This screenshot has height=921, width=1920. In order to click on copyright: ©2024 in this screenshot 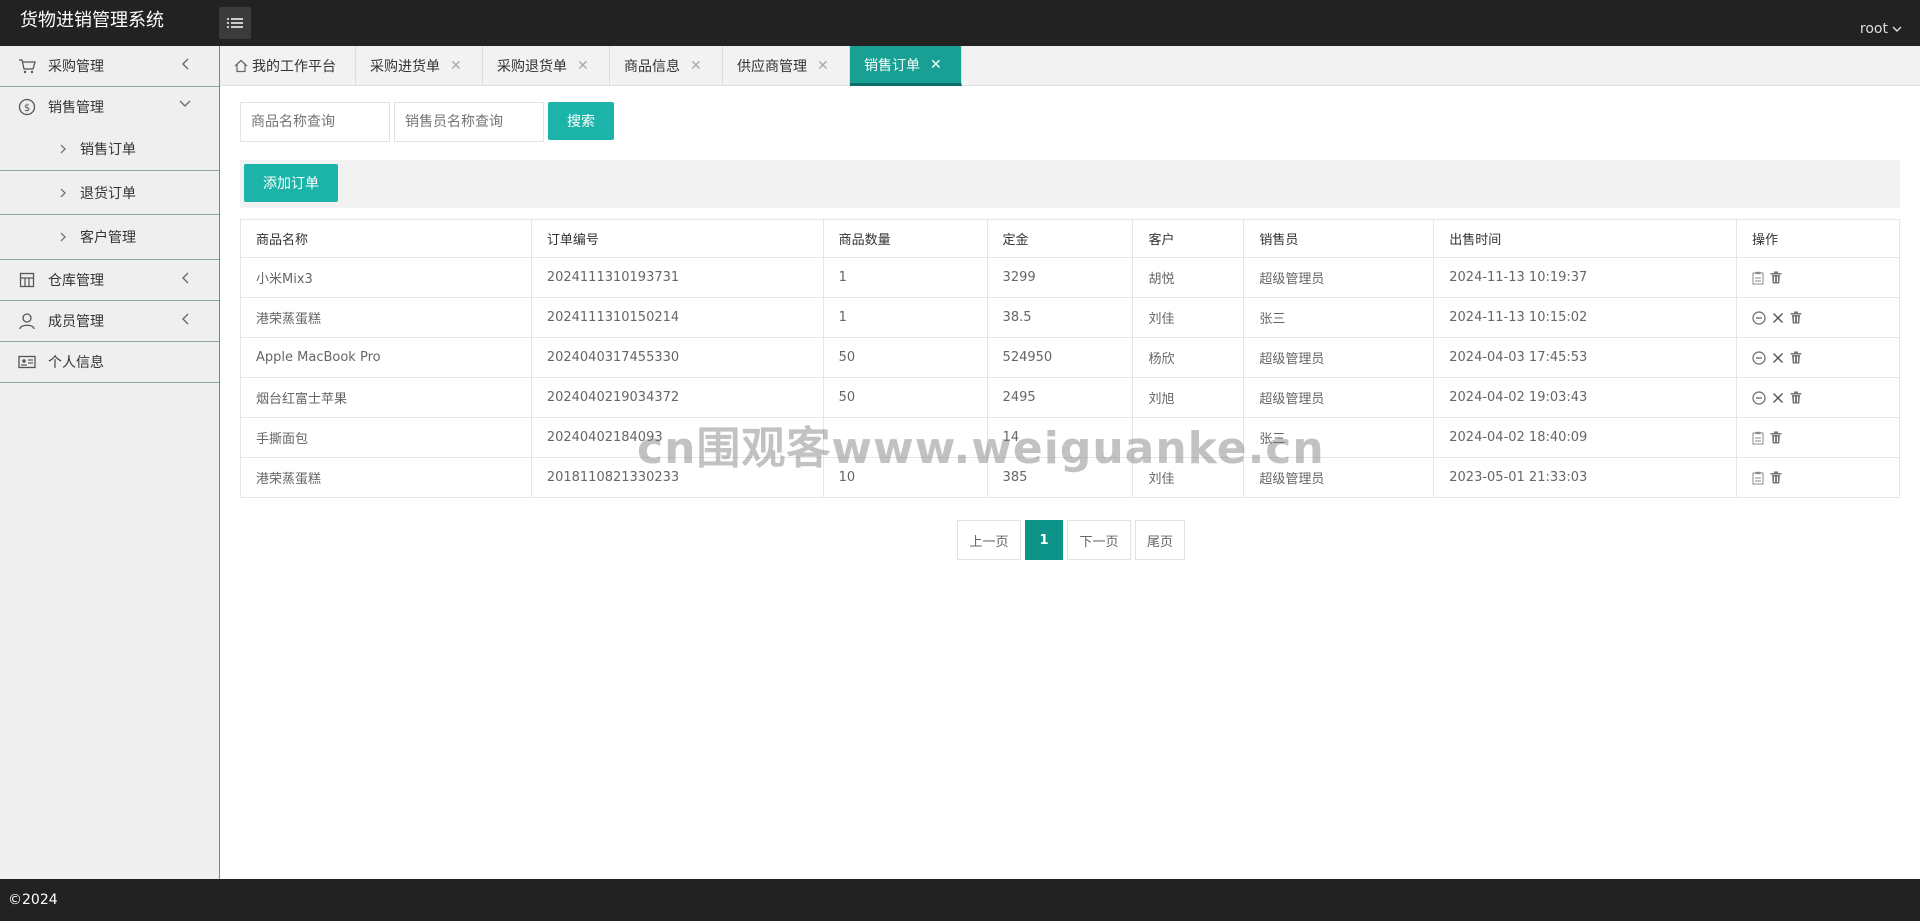, I will do `click(33, 900)`.